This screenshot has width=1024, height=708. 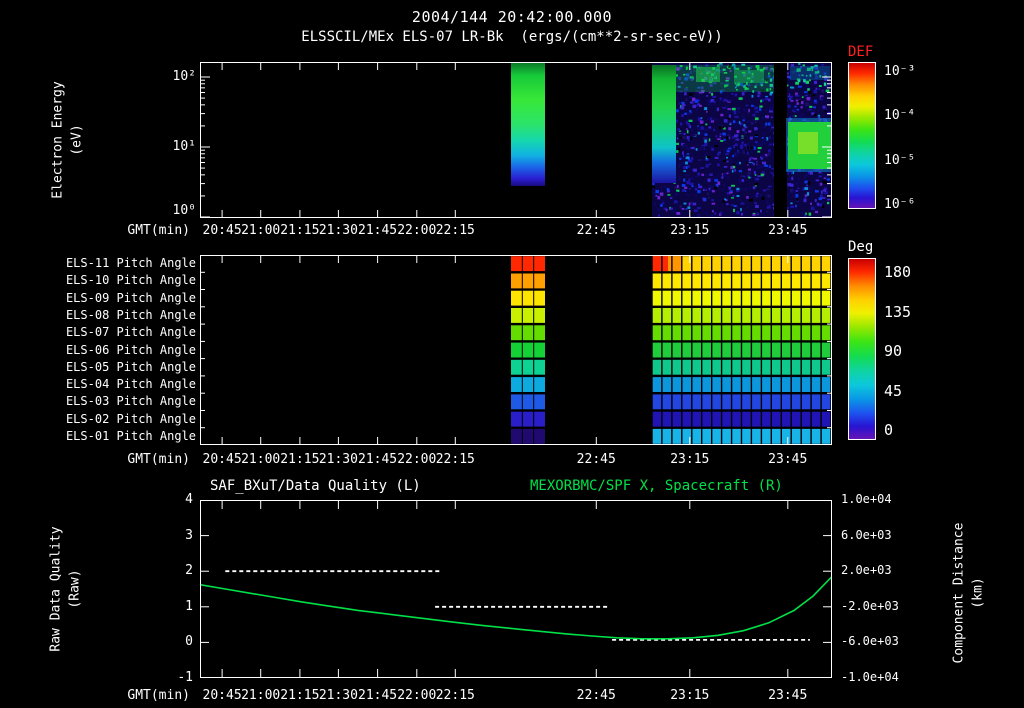 I want to click on spacecraft-series-title: MEXORBMC/SPF X, Spacecraft (R), so click(x=656, y=486).